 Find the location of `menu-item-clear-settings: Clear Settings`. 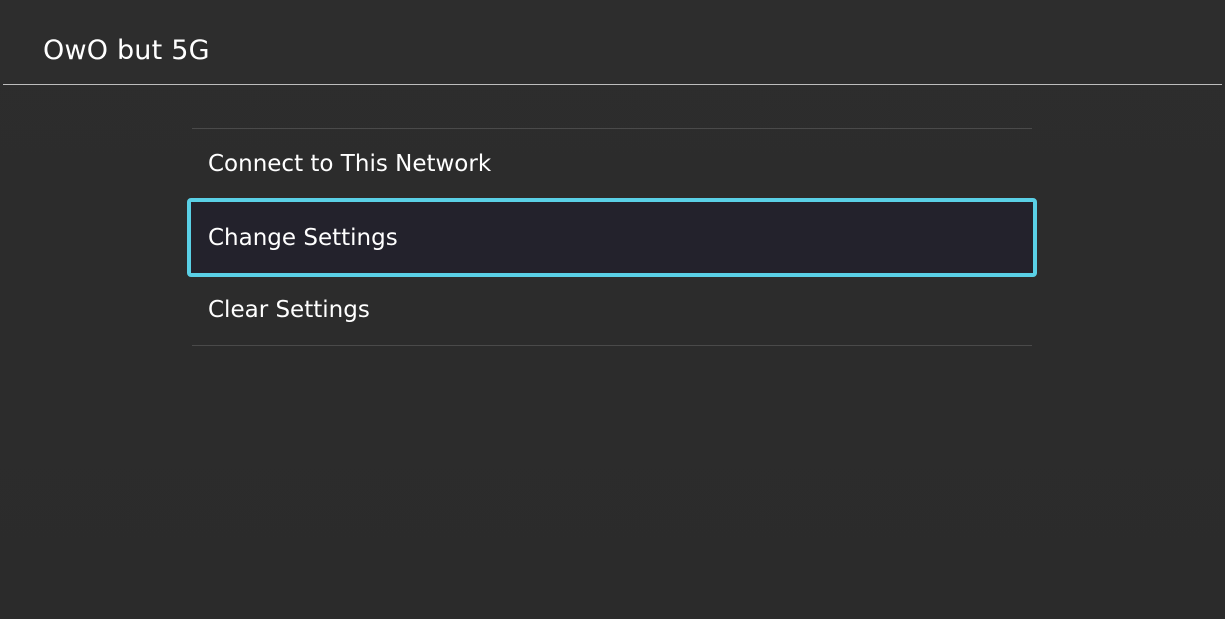

menu-item-clear-settings: Clear Settings is located at coordinates (612, 310).